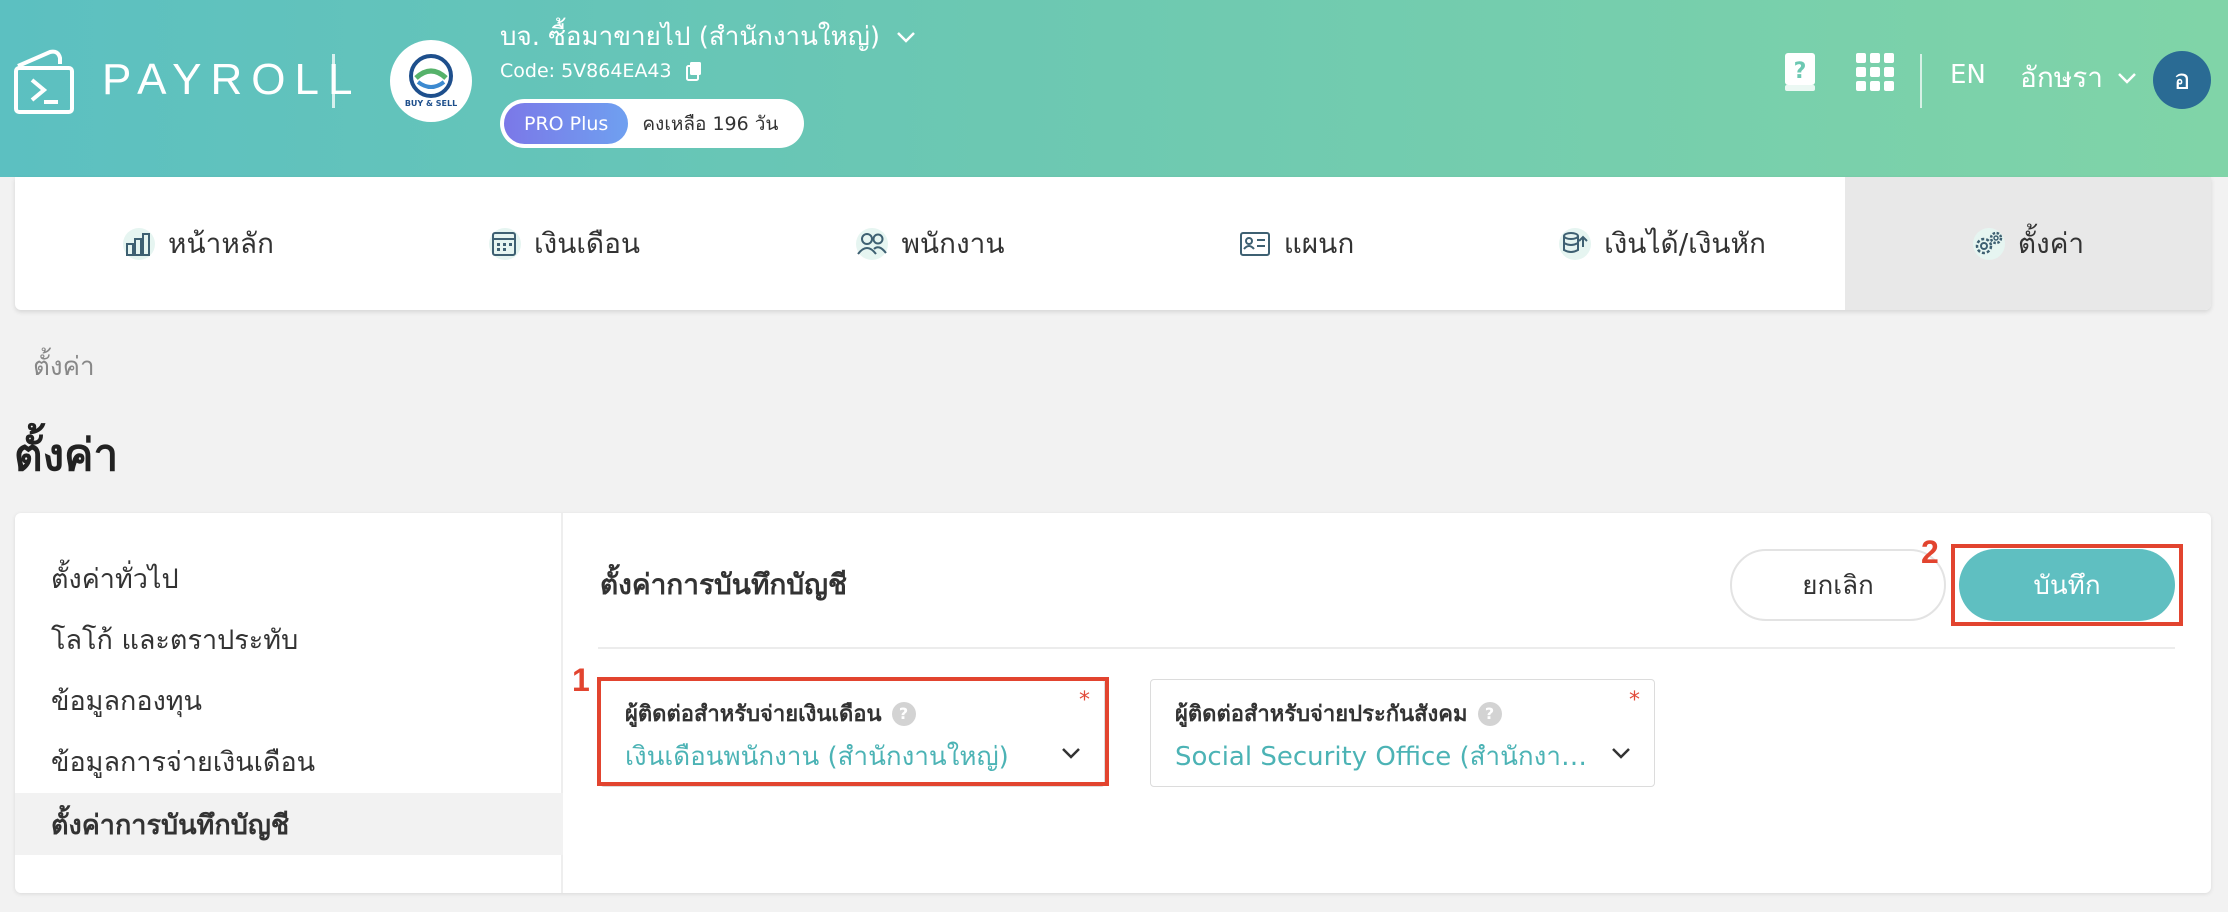 The height and width of the screenshot is (912, 2228). What do you see at coordinates (1321, 714) in the screenshot?
I see `social-security-contact-label: ผู้ติดต่อสำหรับจ่ายประกันสังคม` at bounding box center [1321, 714].